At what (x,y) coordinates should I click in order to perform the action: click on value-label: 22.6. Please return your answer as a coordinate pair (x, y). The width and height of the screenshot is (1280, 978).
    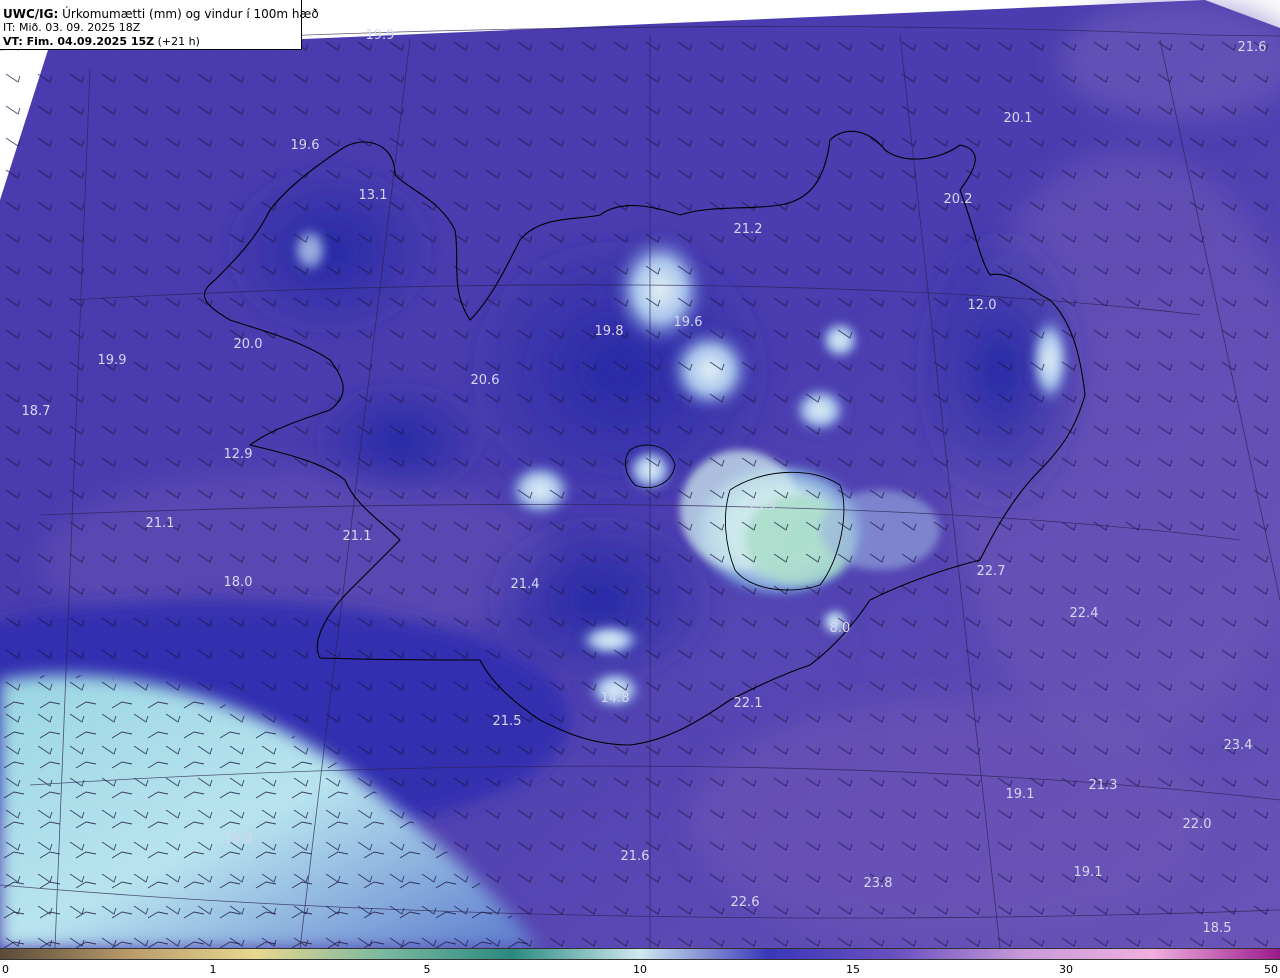
    Looking at the image, I should click on (745, 902).